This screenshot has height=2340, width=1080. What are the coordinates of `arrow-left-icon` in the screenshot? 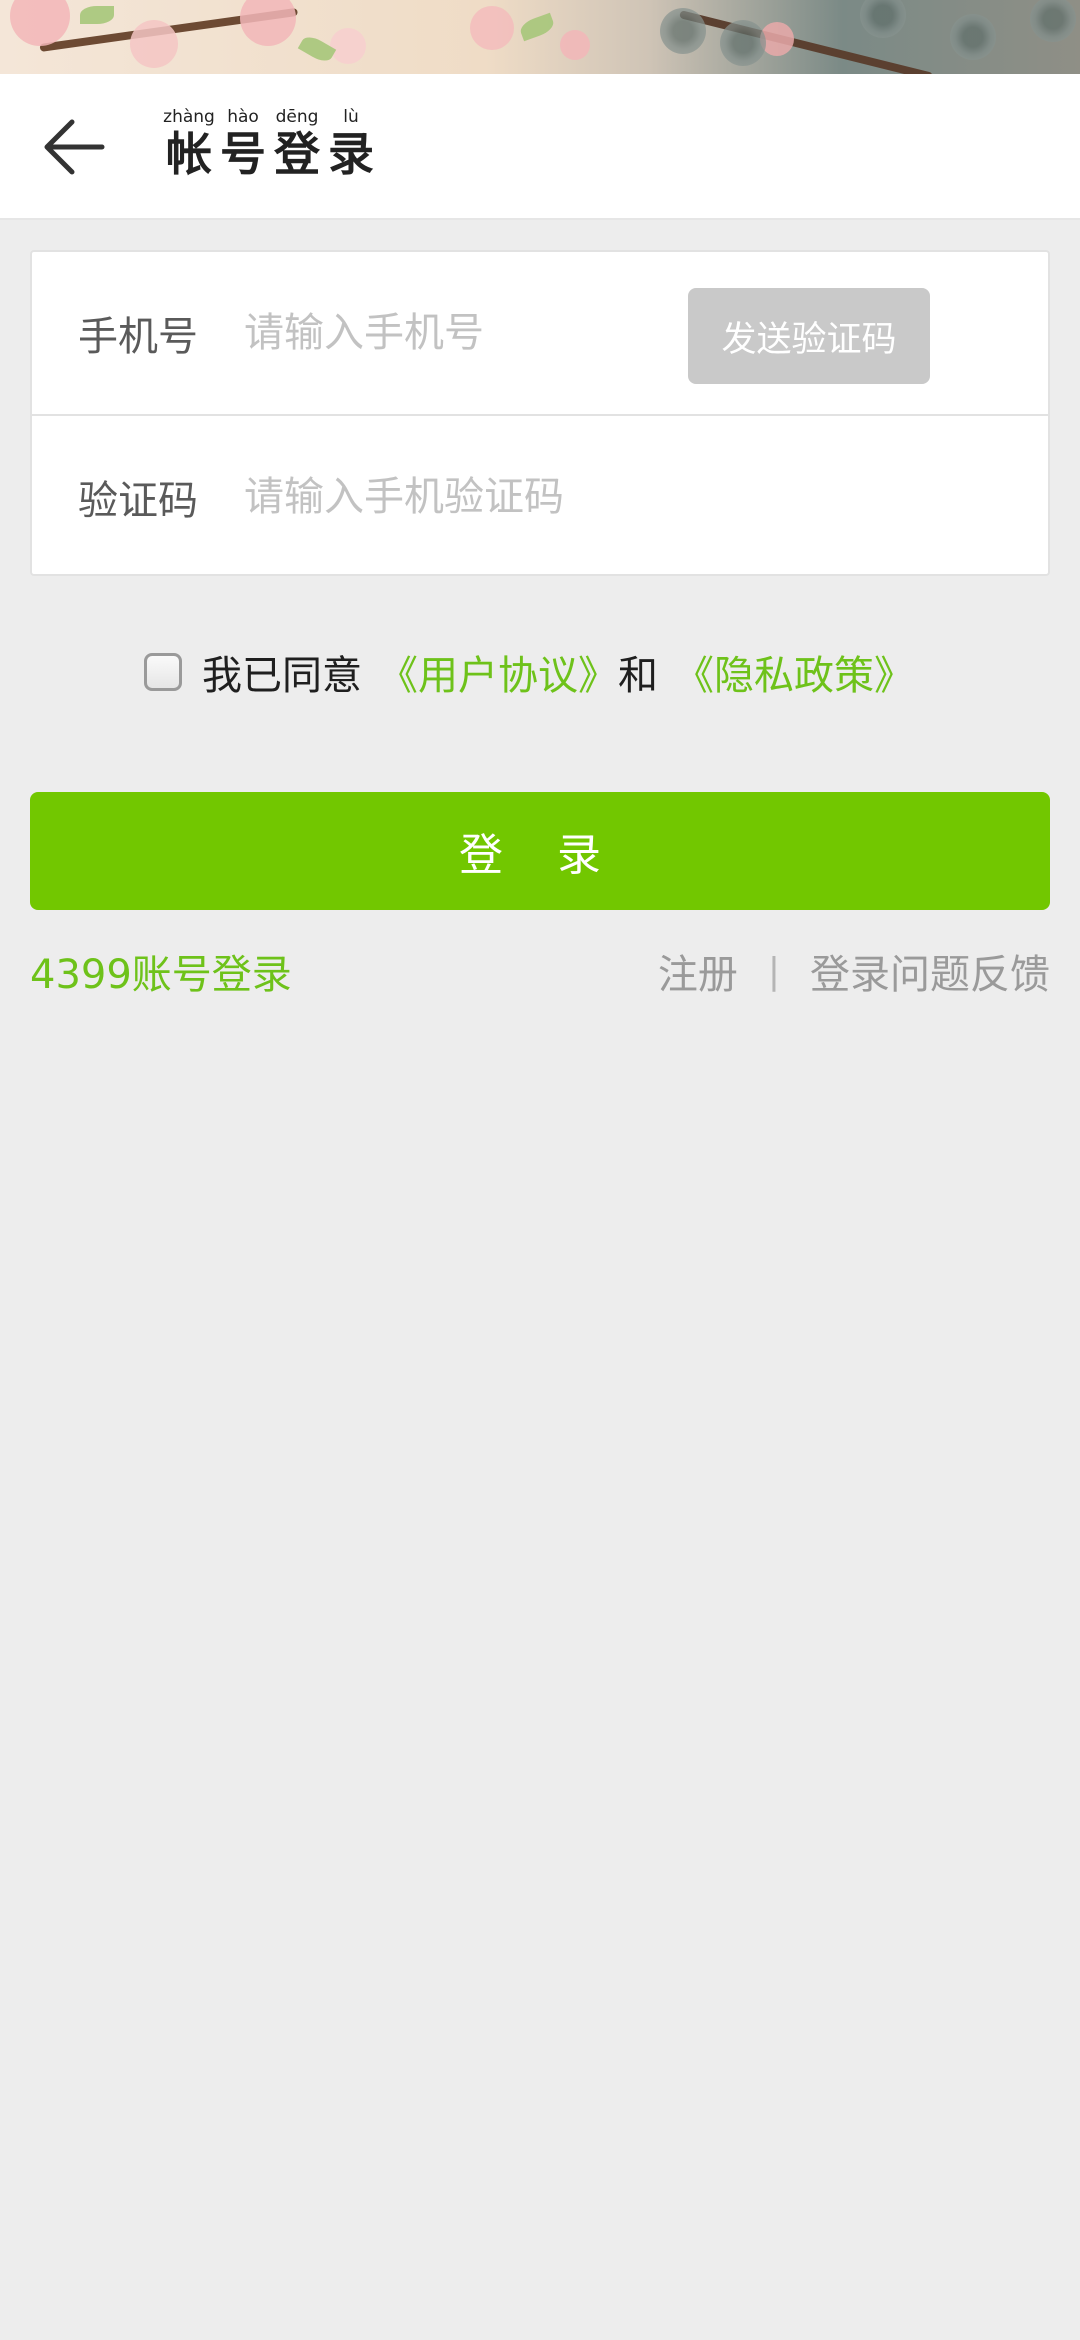 It's located at (74, 147).